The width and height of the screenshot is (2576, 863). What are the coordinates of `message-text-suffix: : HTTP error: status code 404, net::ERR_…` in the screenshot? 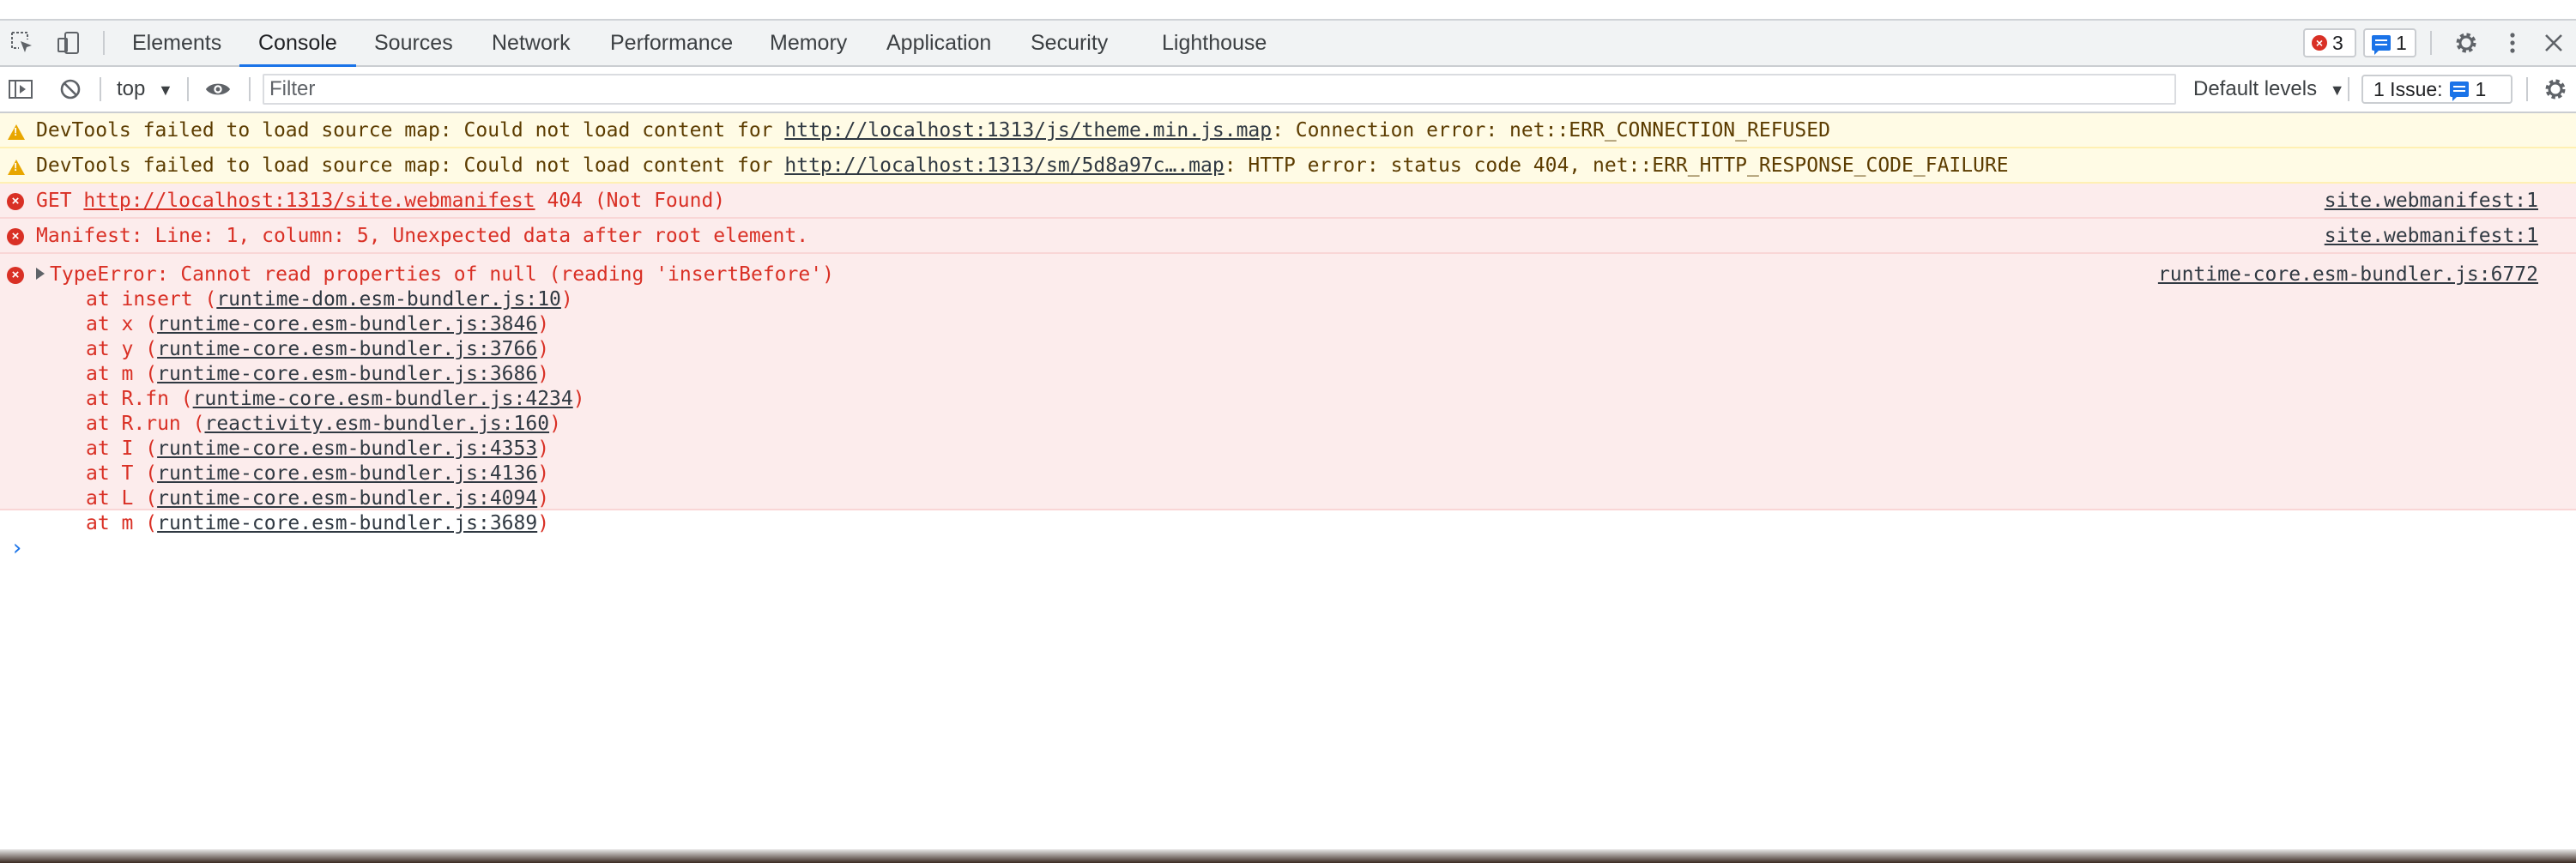 It's located at (1616, 166).